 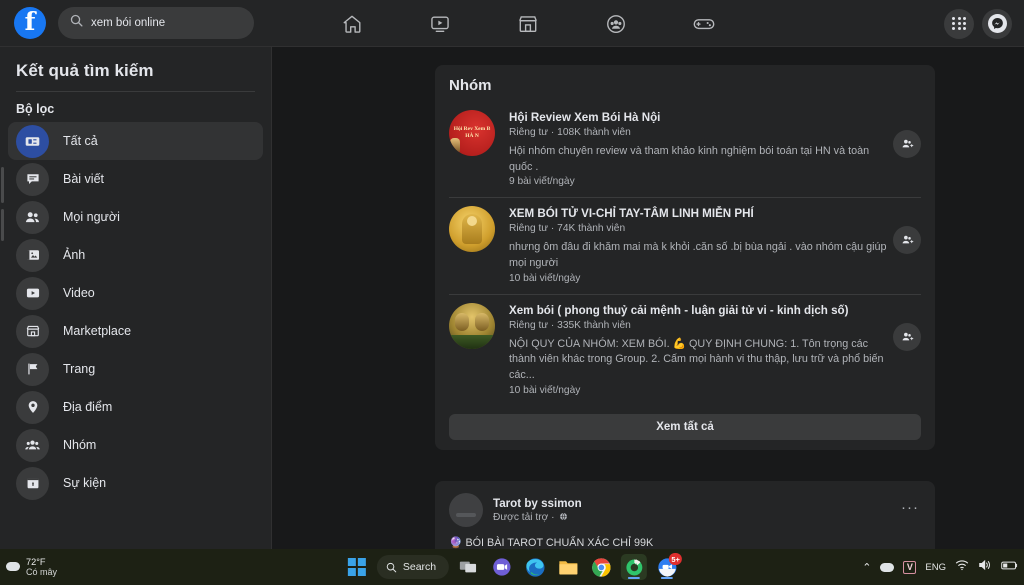 What do you see at coordinates (352, 24) in the screenshot?
I see `home-icon` at bounding box center [352, 24].